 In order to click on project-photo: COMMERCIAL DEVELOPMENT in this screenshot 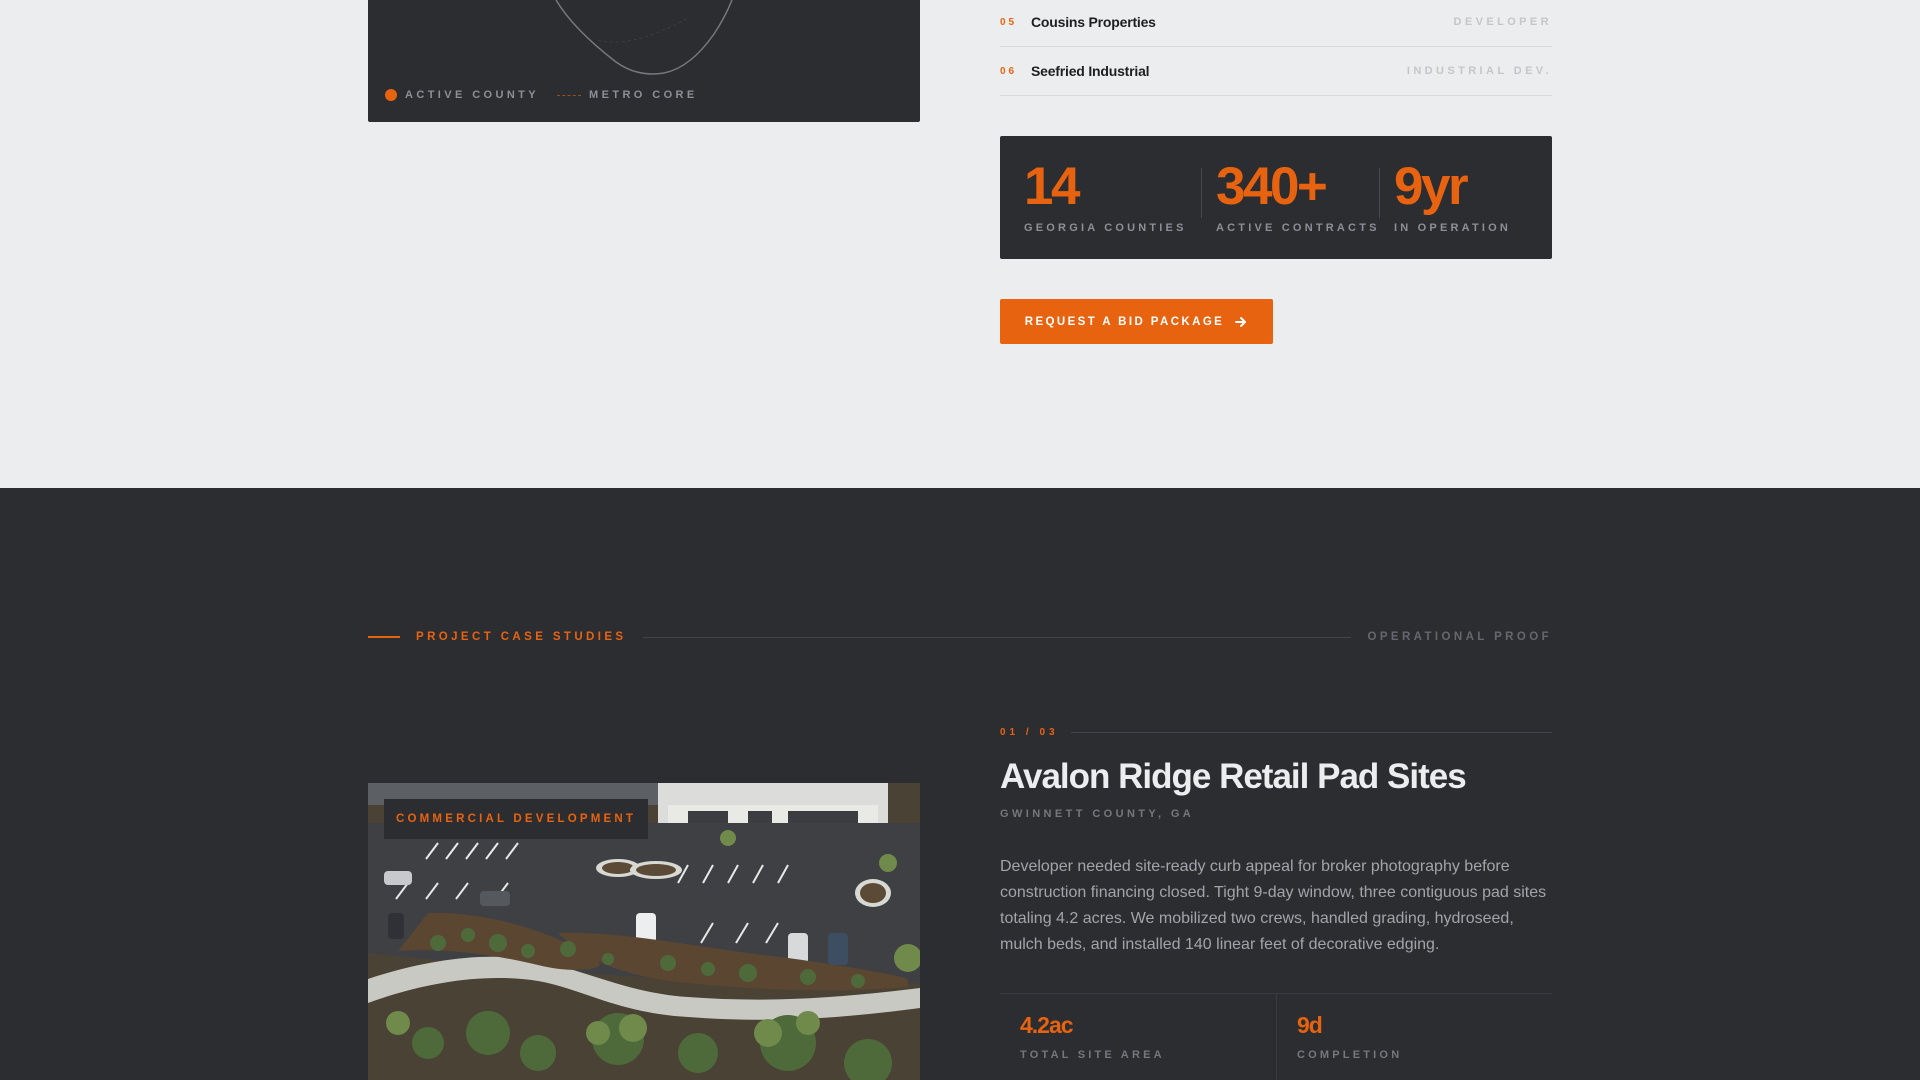, I will do `click(644, 931)`.